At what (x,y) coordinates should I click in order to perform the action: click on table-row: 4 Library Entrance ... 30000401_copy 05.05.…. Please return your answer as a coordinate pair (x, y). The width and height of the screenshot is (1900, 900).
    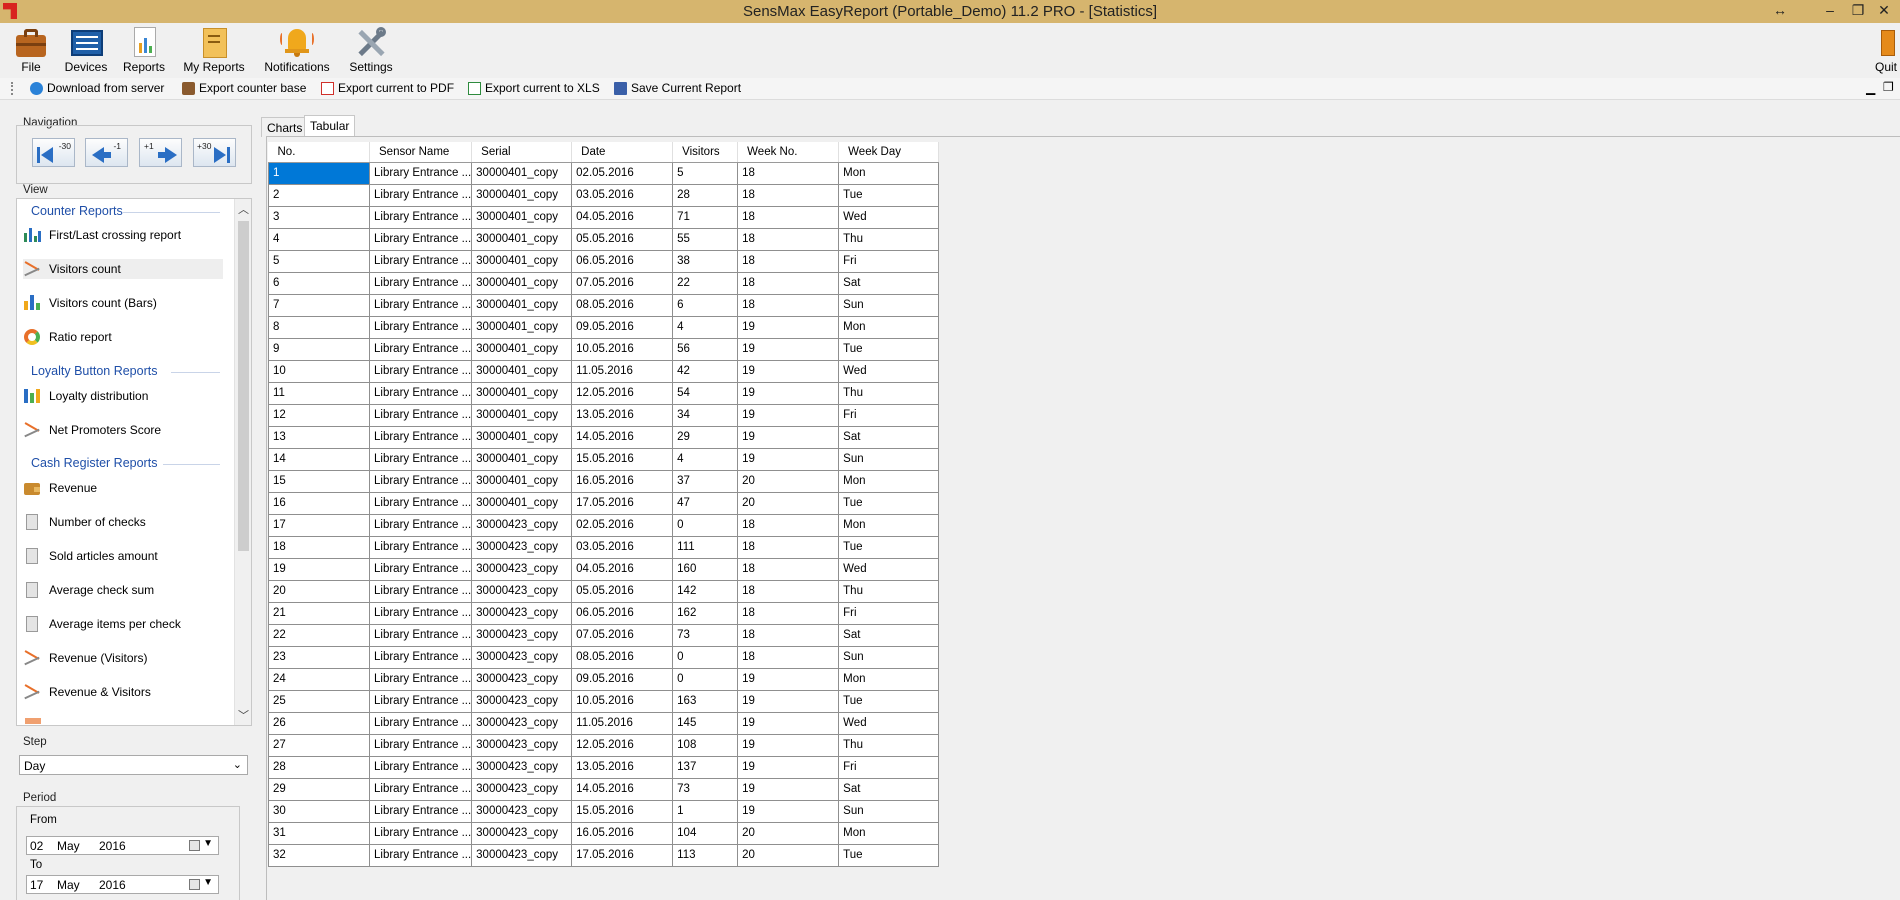
    Looking at the image, I should click on (604, 239).